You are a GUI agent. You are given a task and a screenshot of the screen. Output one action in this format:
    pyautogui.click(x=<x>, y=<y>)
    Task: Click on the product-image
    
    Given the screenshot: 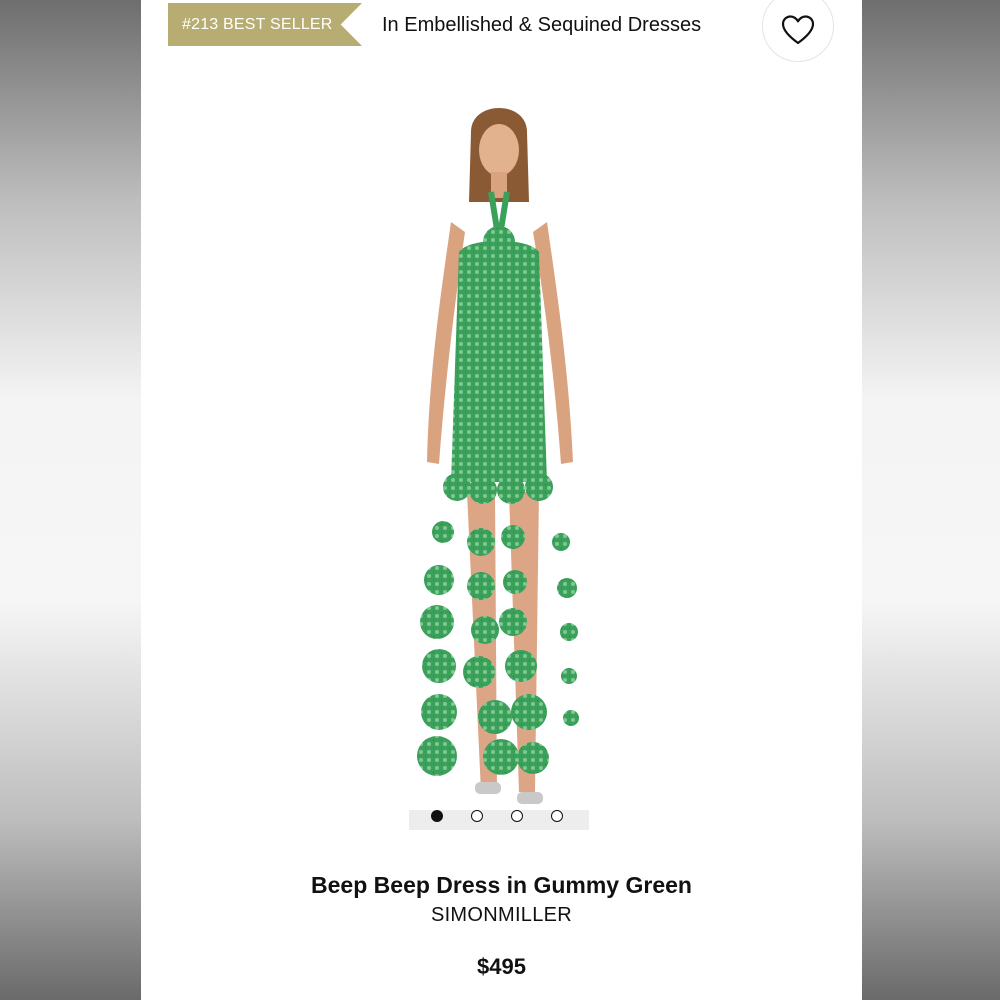 What is the action you would take?
    pyautogui.click(x=499, y=461)
    